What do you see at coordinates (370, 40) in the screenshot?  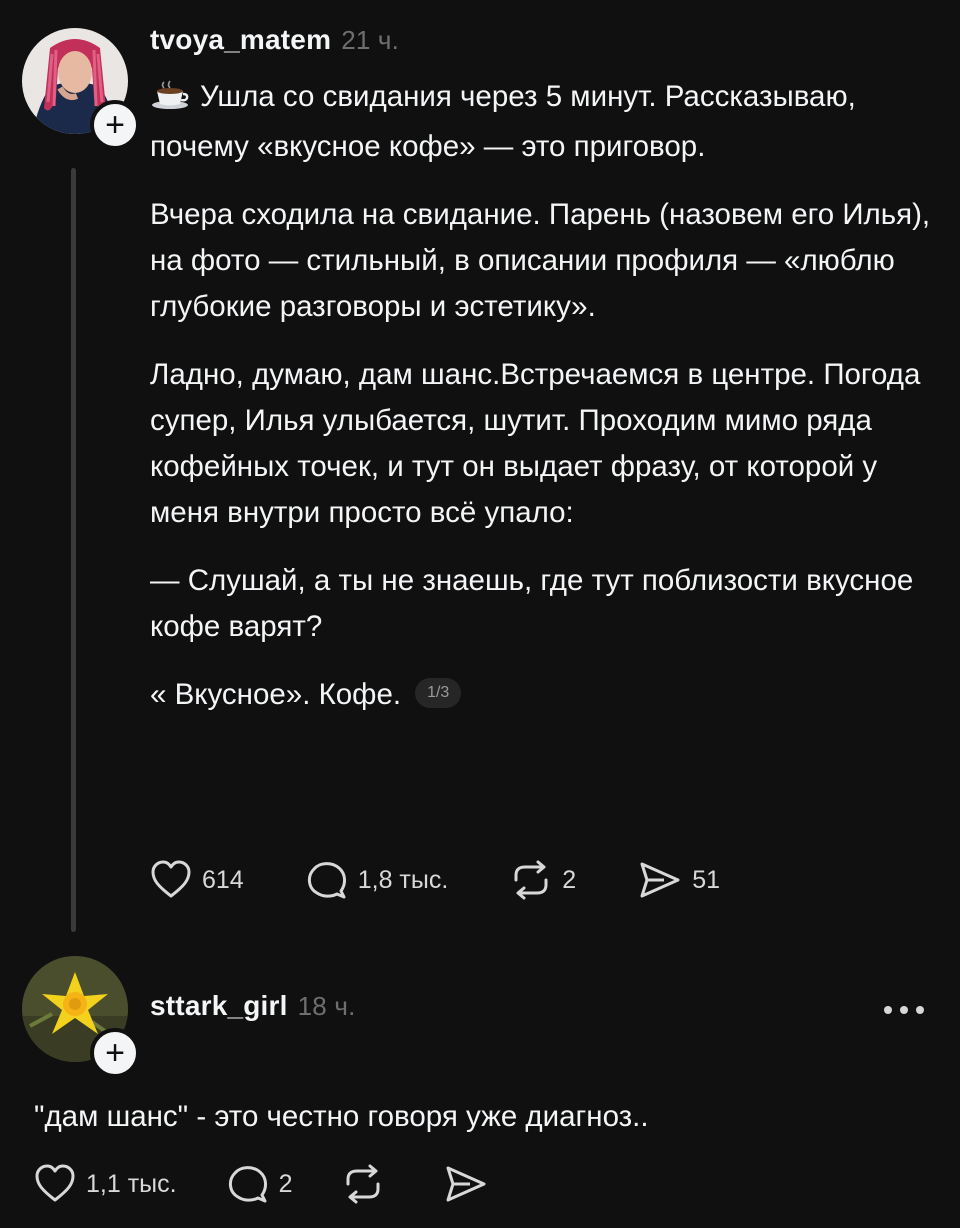 I see `post-time: 21 ч.` at bounding box center [370, 40].